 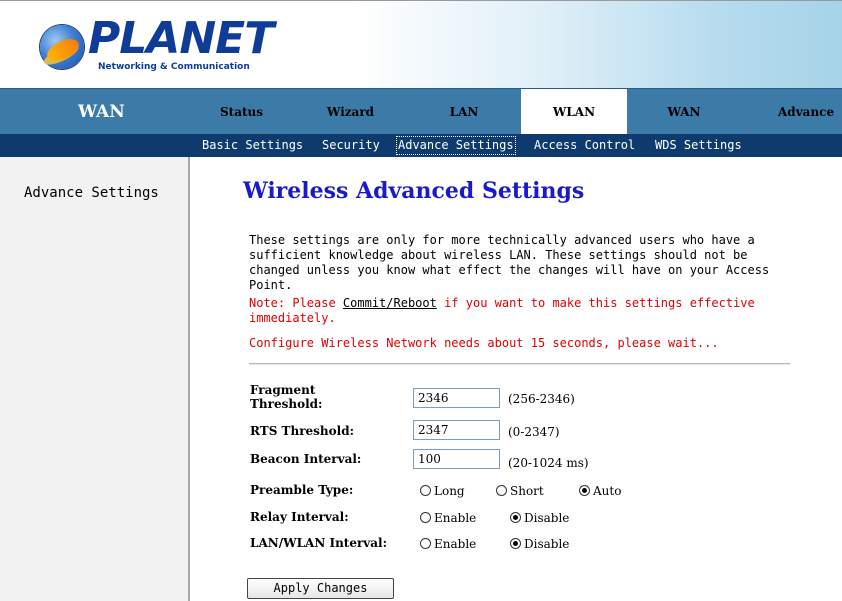 What do you see at coordinates (515, 517) in the screenshot?
I see `relay-disable-radio` at bounding box center [515, 517].